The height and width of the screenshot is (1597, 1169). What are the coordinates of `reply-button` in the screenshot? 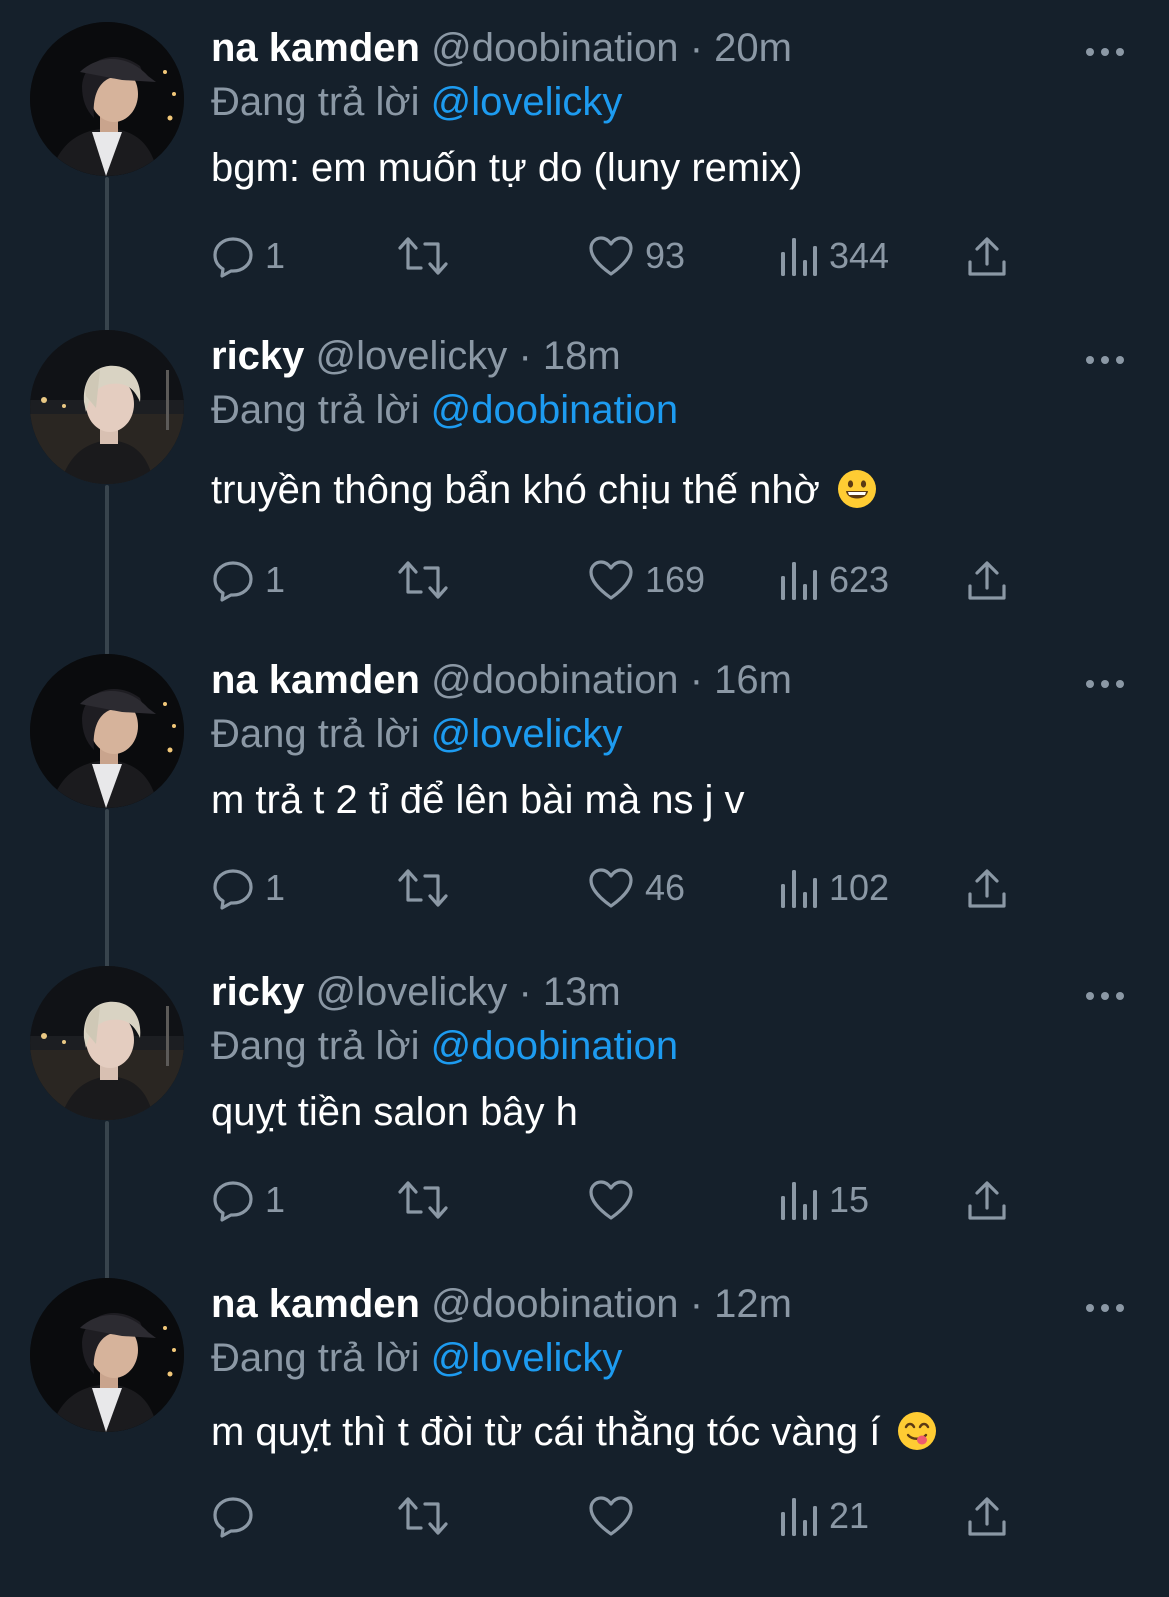 It's located at (238, 1516).